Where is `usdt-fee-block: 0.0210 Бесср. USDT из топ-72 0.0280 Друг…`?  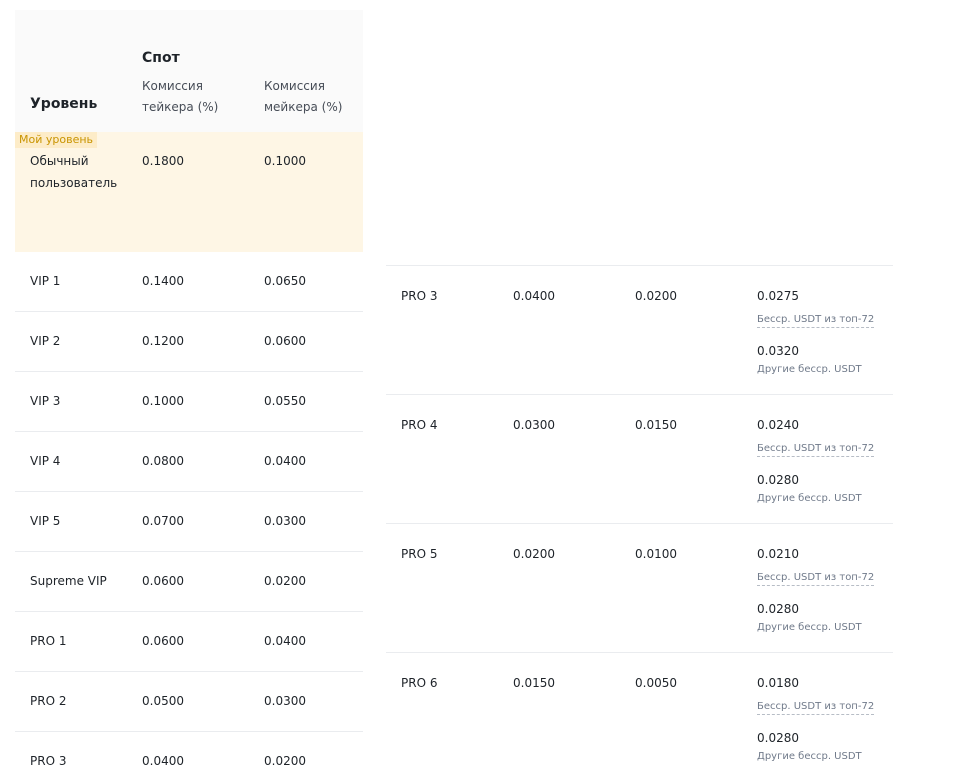
usdt-fee-block: 0.0210 Бесср. USDT из топ-72 0.0280 Друг… is located at coordinates (825, 594).